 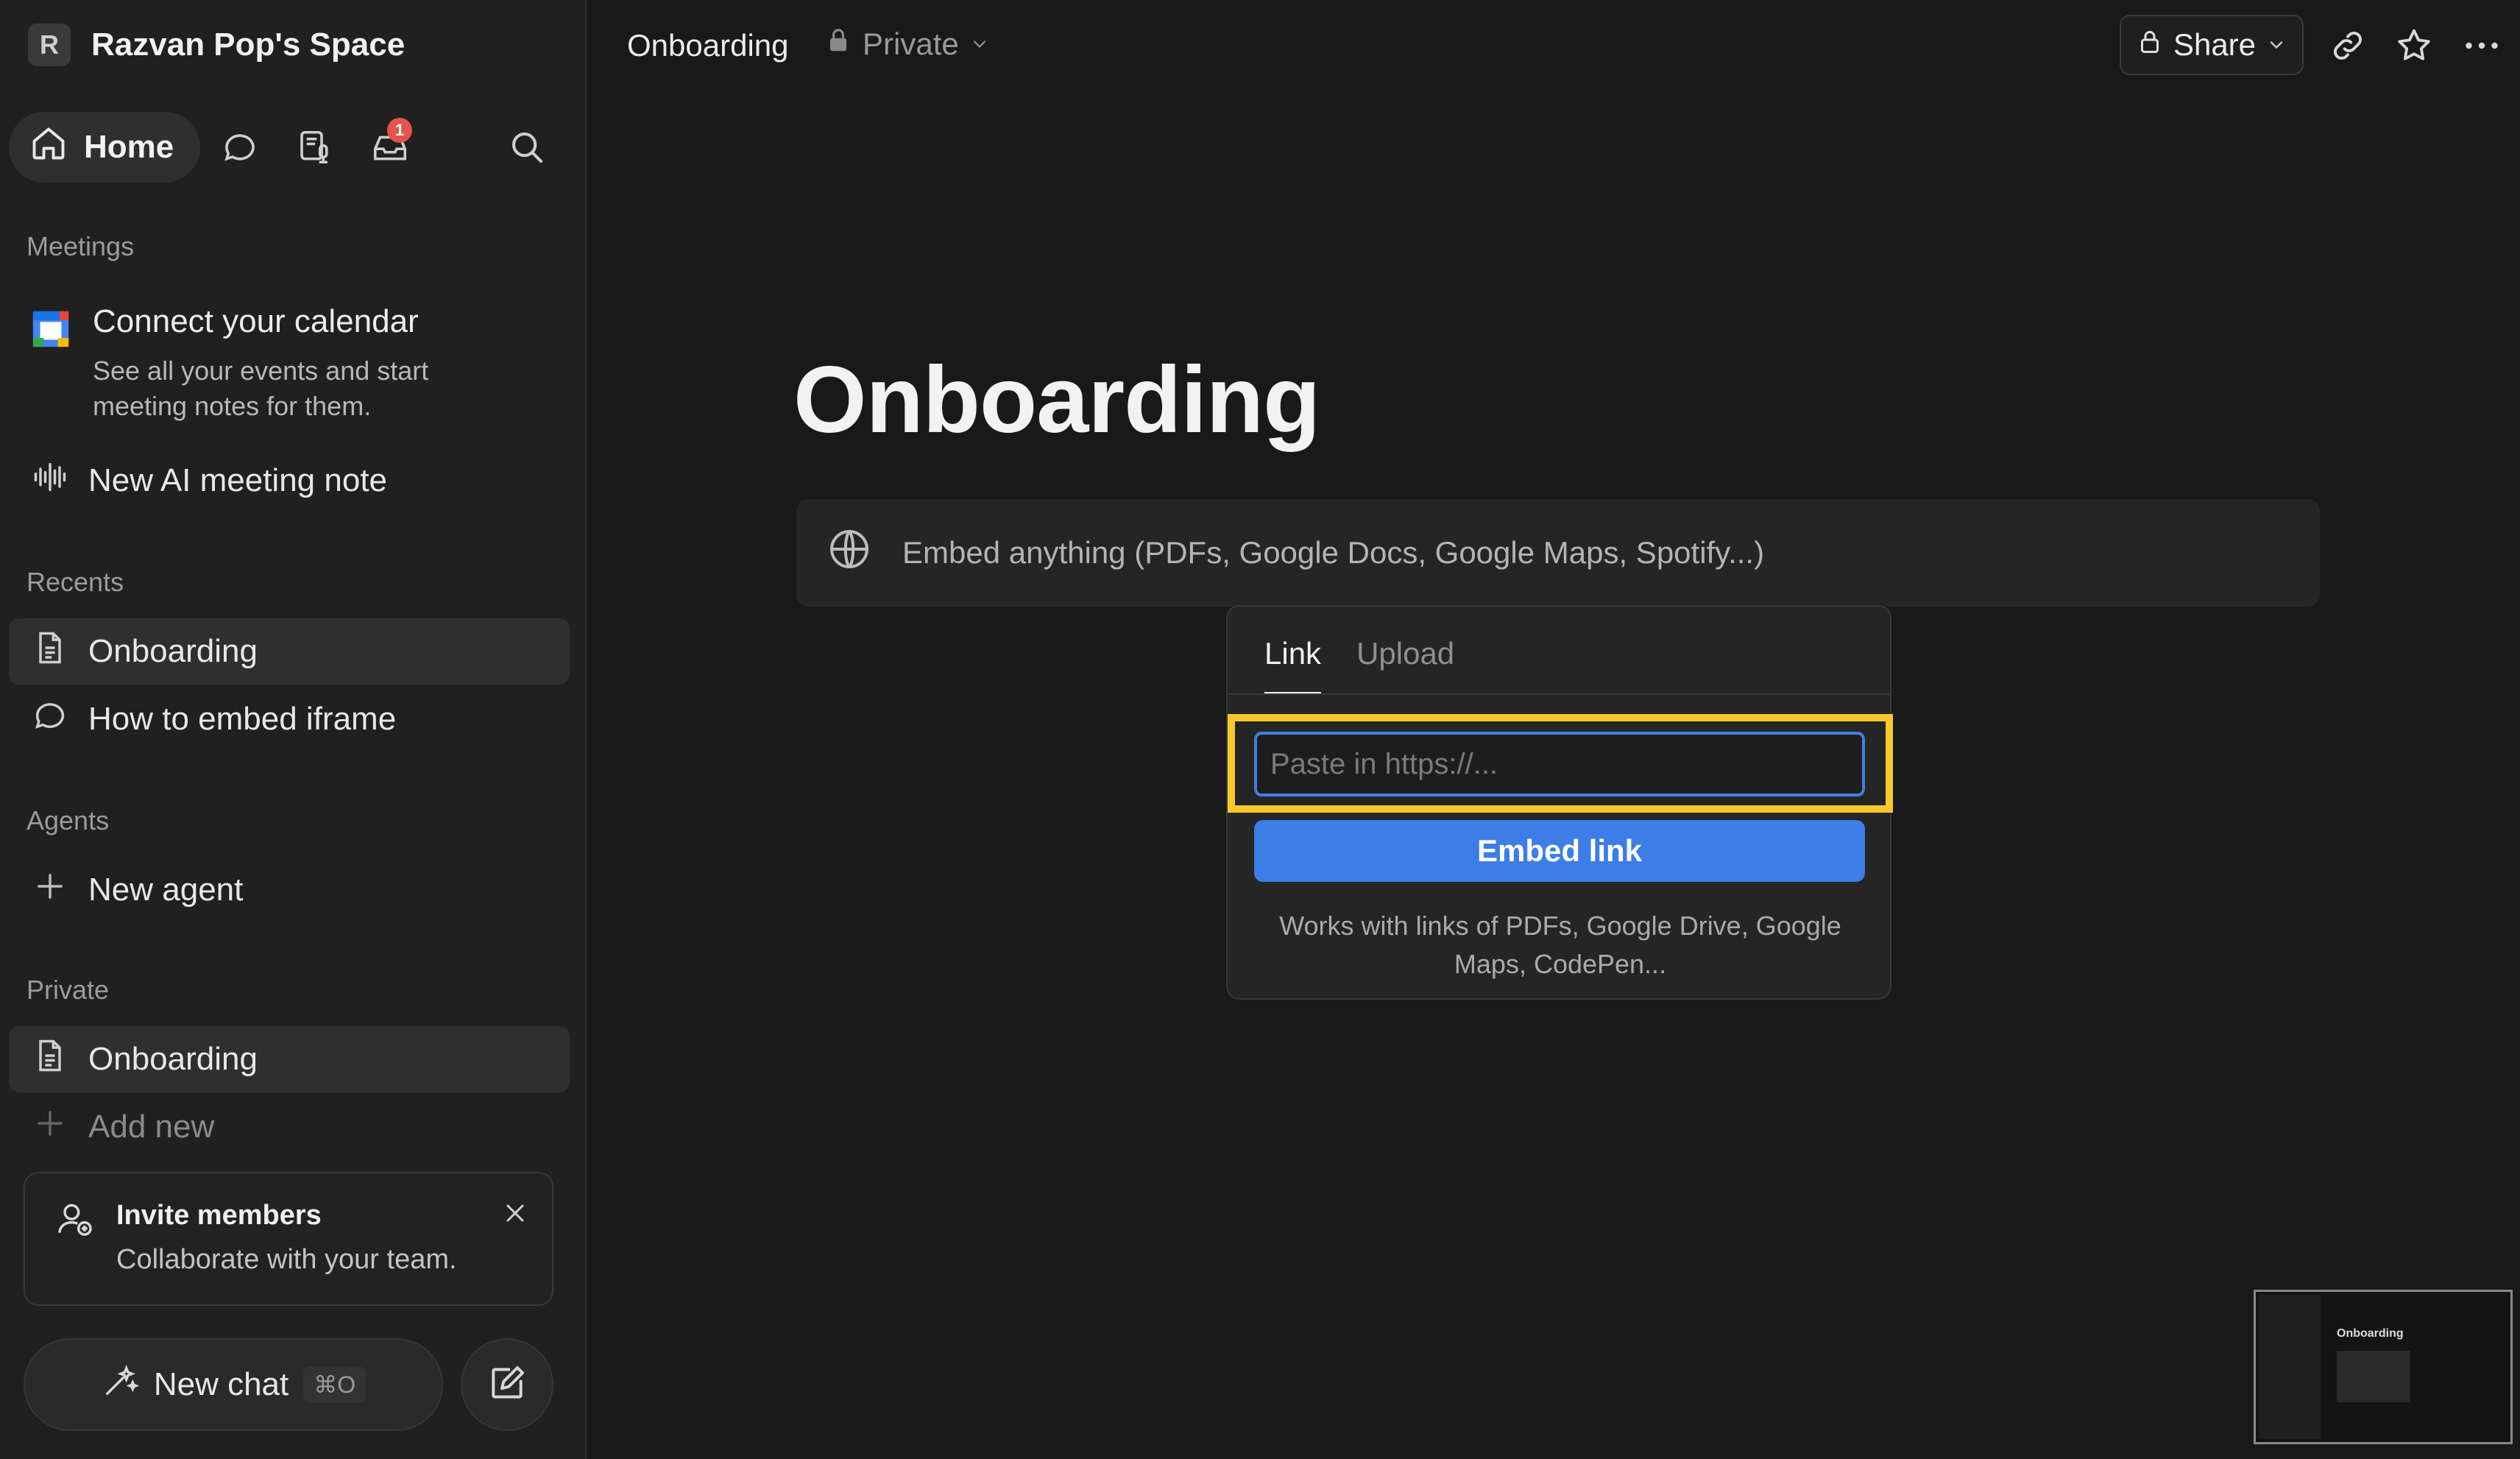 What do you see at coordinates (527, 147) in the screenshot?
I see `search-icon` at bounding box center [527, 147].